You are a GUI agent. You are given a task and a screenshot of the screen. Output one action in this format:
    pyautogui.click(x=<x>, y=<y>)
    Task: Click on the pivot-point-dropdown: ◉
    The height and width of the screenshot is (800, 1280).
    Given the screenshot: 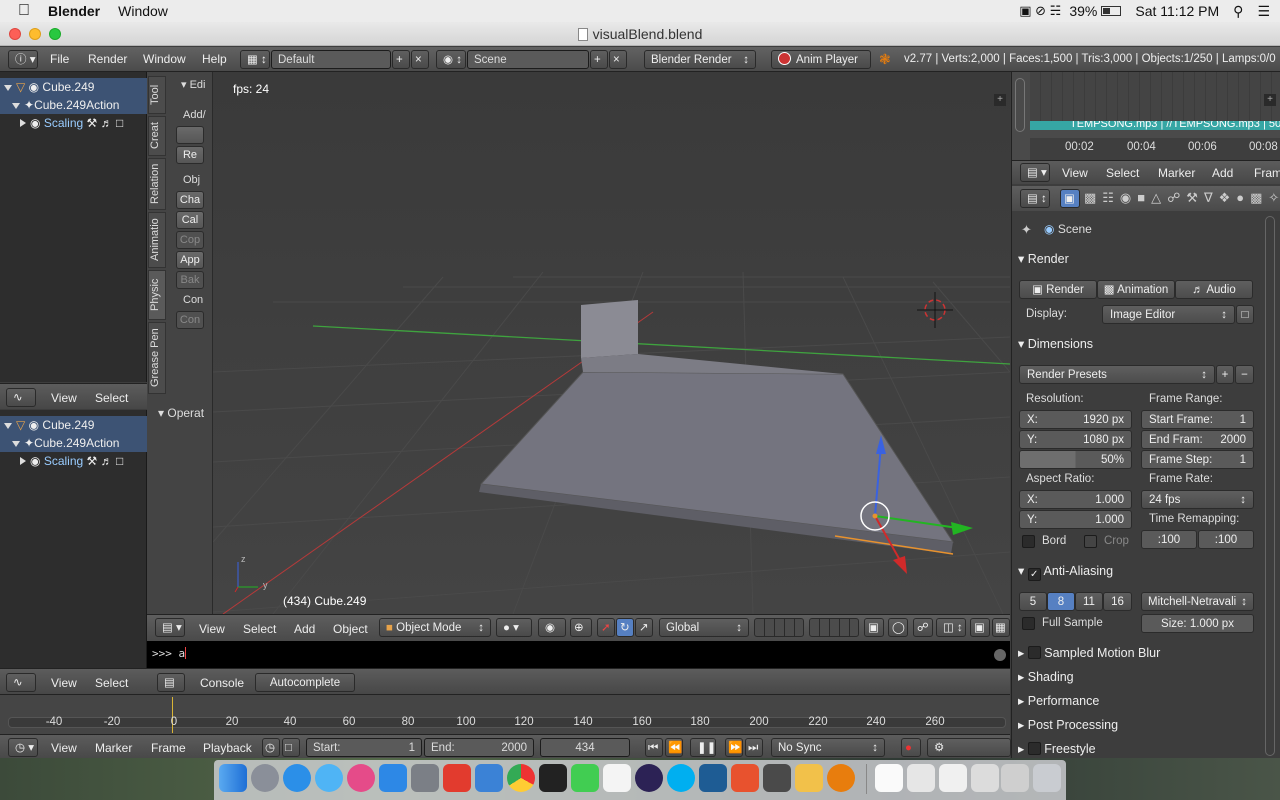 What is the action you would take?
    pyautogui.click(x=552, y=627)
    